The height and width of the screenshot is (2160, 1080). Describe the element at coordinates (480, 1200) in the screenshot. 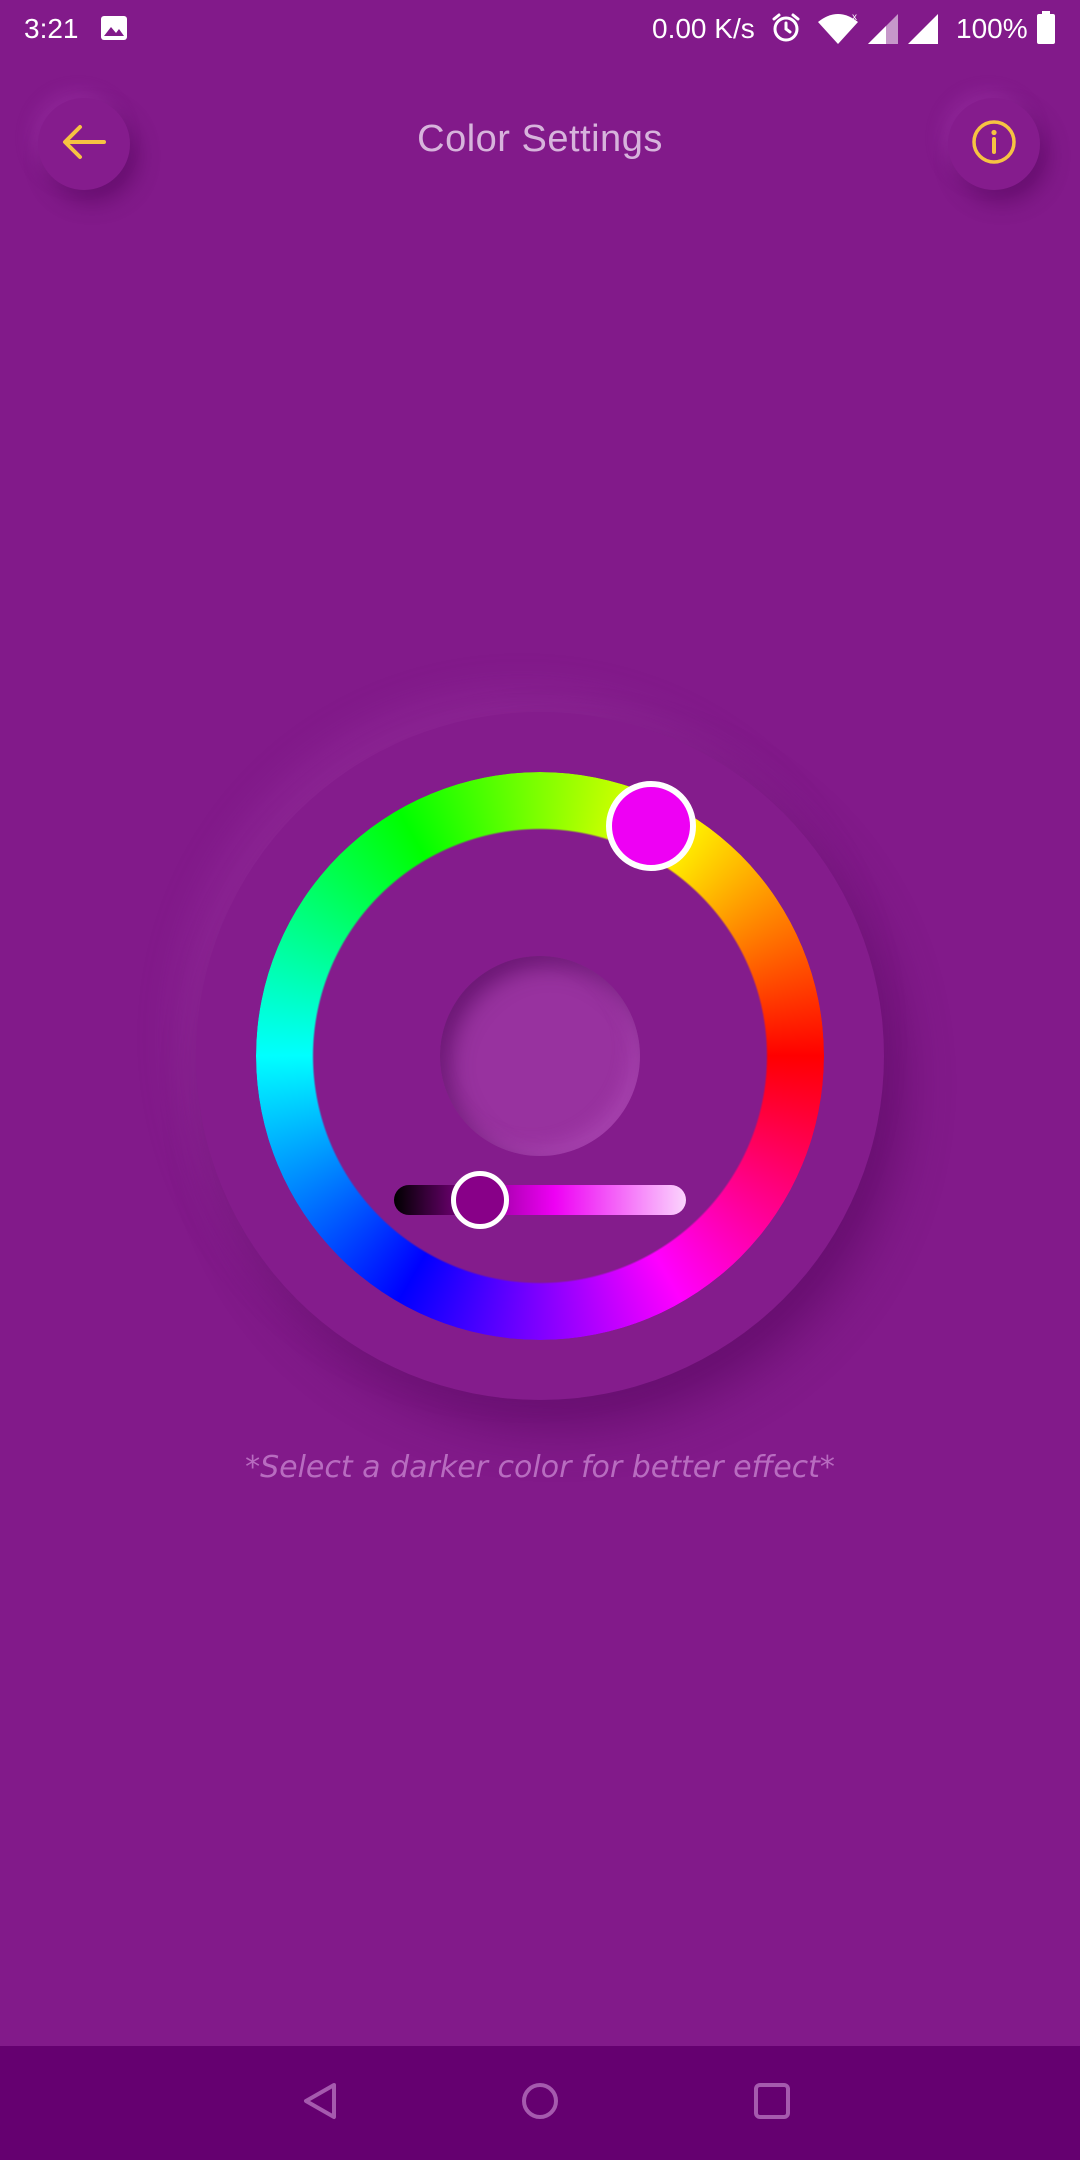

I see `brightness-slider-handle` at that location.